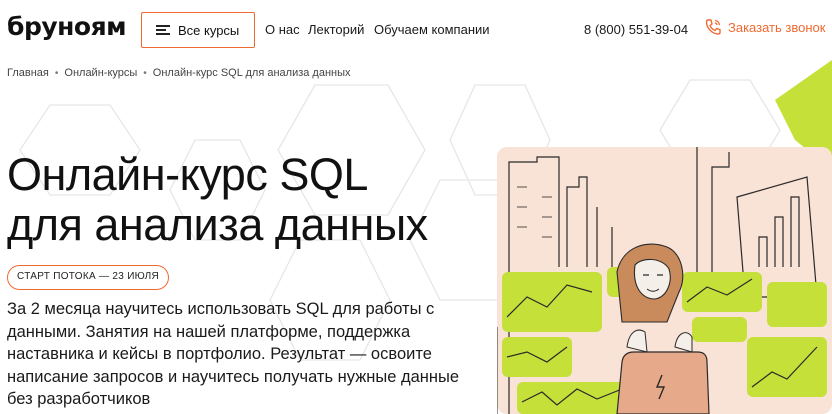 This screenshot has width=832, height=414. What do you see at coordinates (251, 73) in the screenshot?
I see `breadcrumb-current: Онлайн-курс SQL для анализа данных` at bounding box center [251, 73].